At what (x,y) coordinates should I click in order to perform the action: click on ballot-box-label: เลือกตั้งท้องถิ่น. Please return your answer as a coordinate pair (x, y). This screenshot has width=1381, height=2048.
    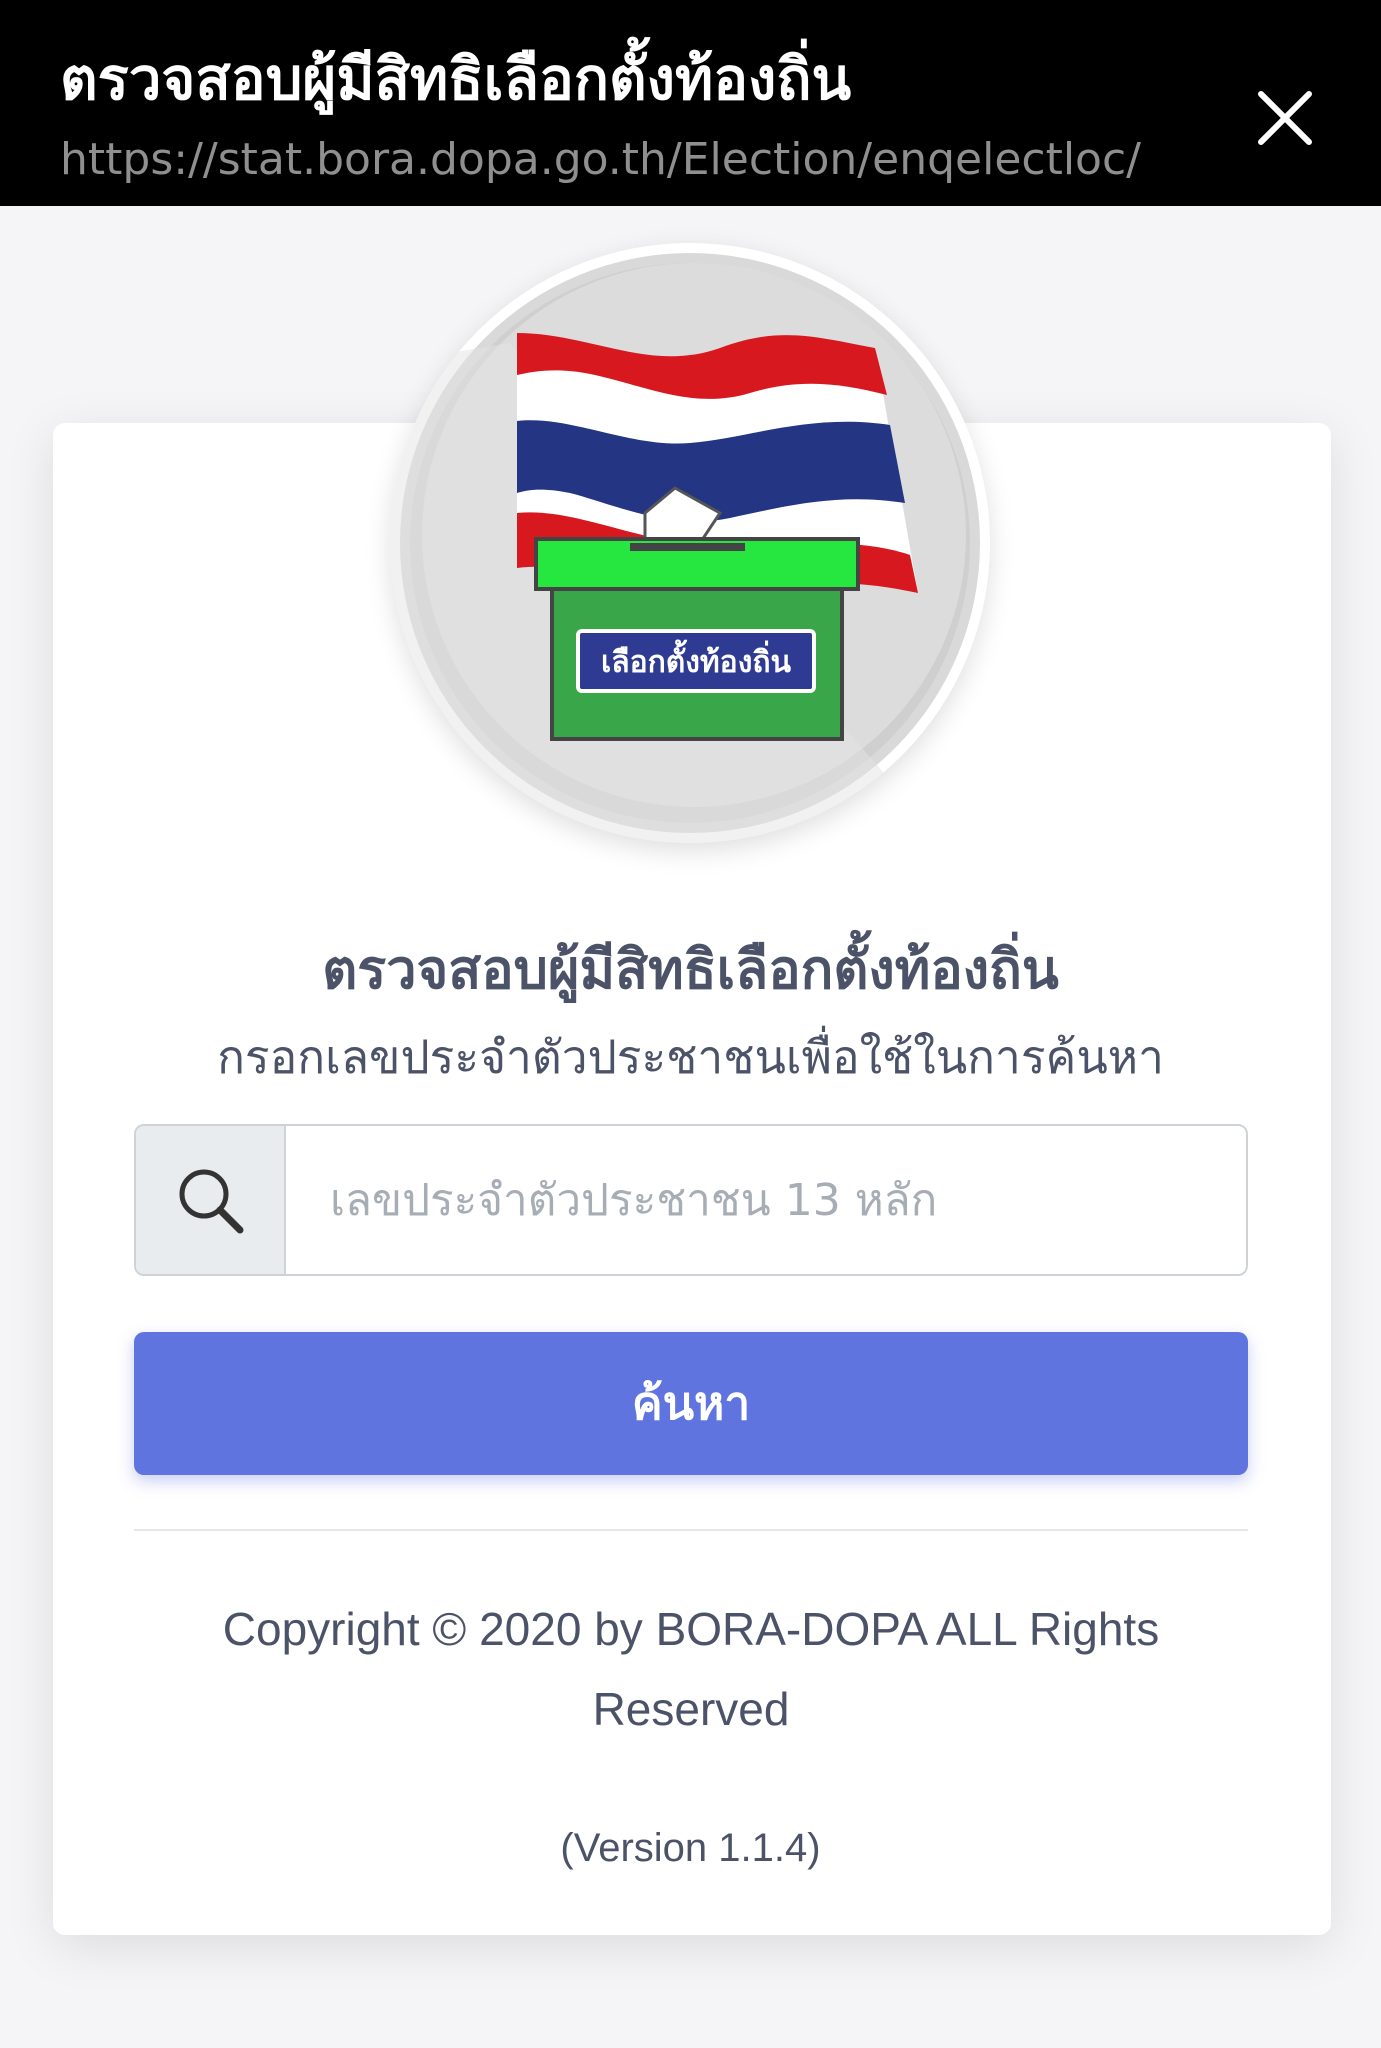
    Looking at the image, I should click on (696, 659).